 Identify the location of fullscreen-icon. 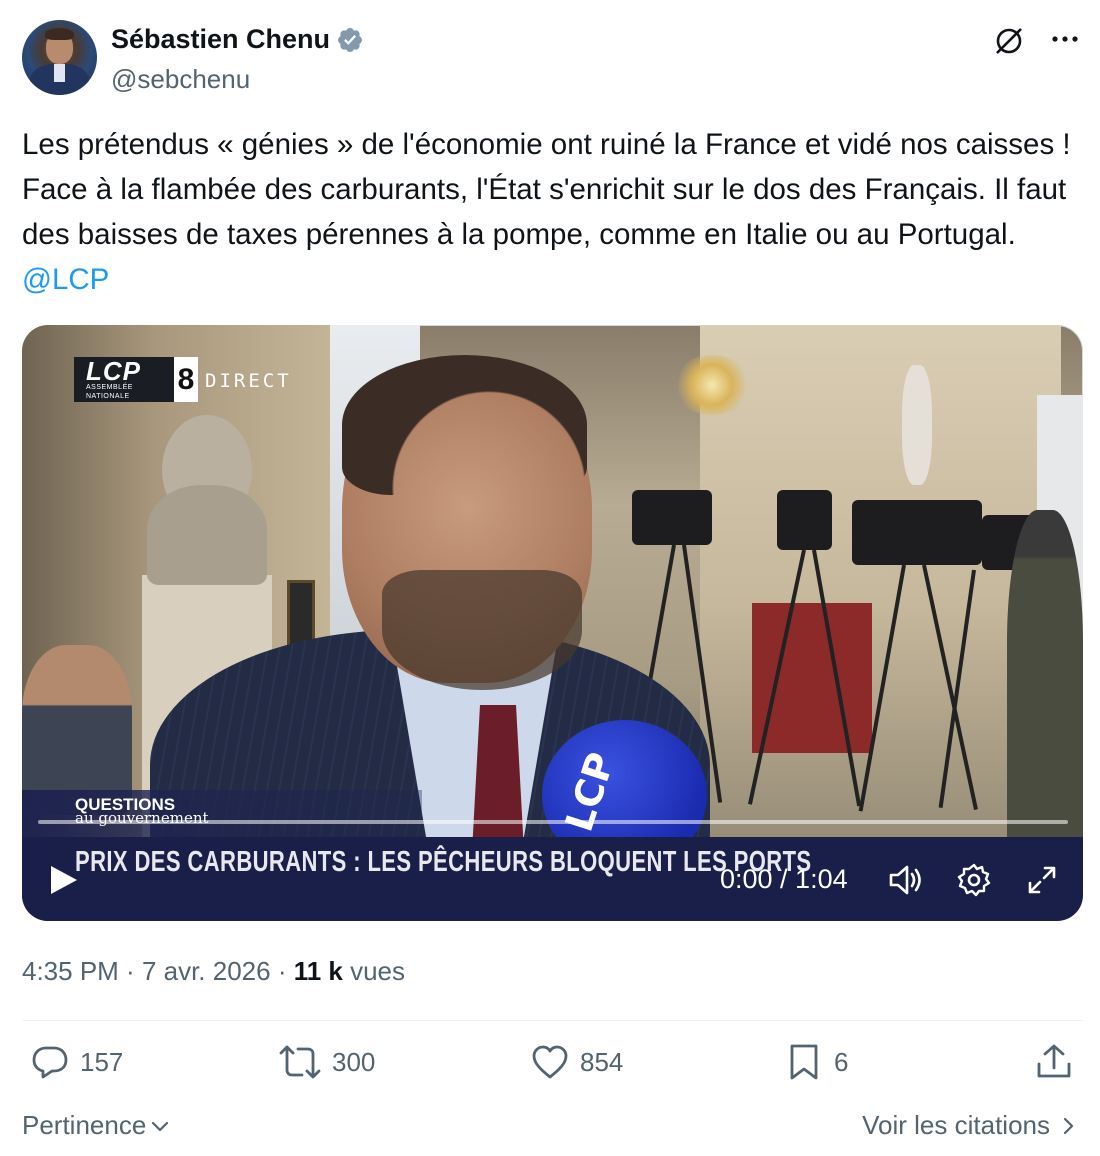
(1042, 880).